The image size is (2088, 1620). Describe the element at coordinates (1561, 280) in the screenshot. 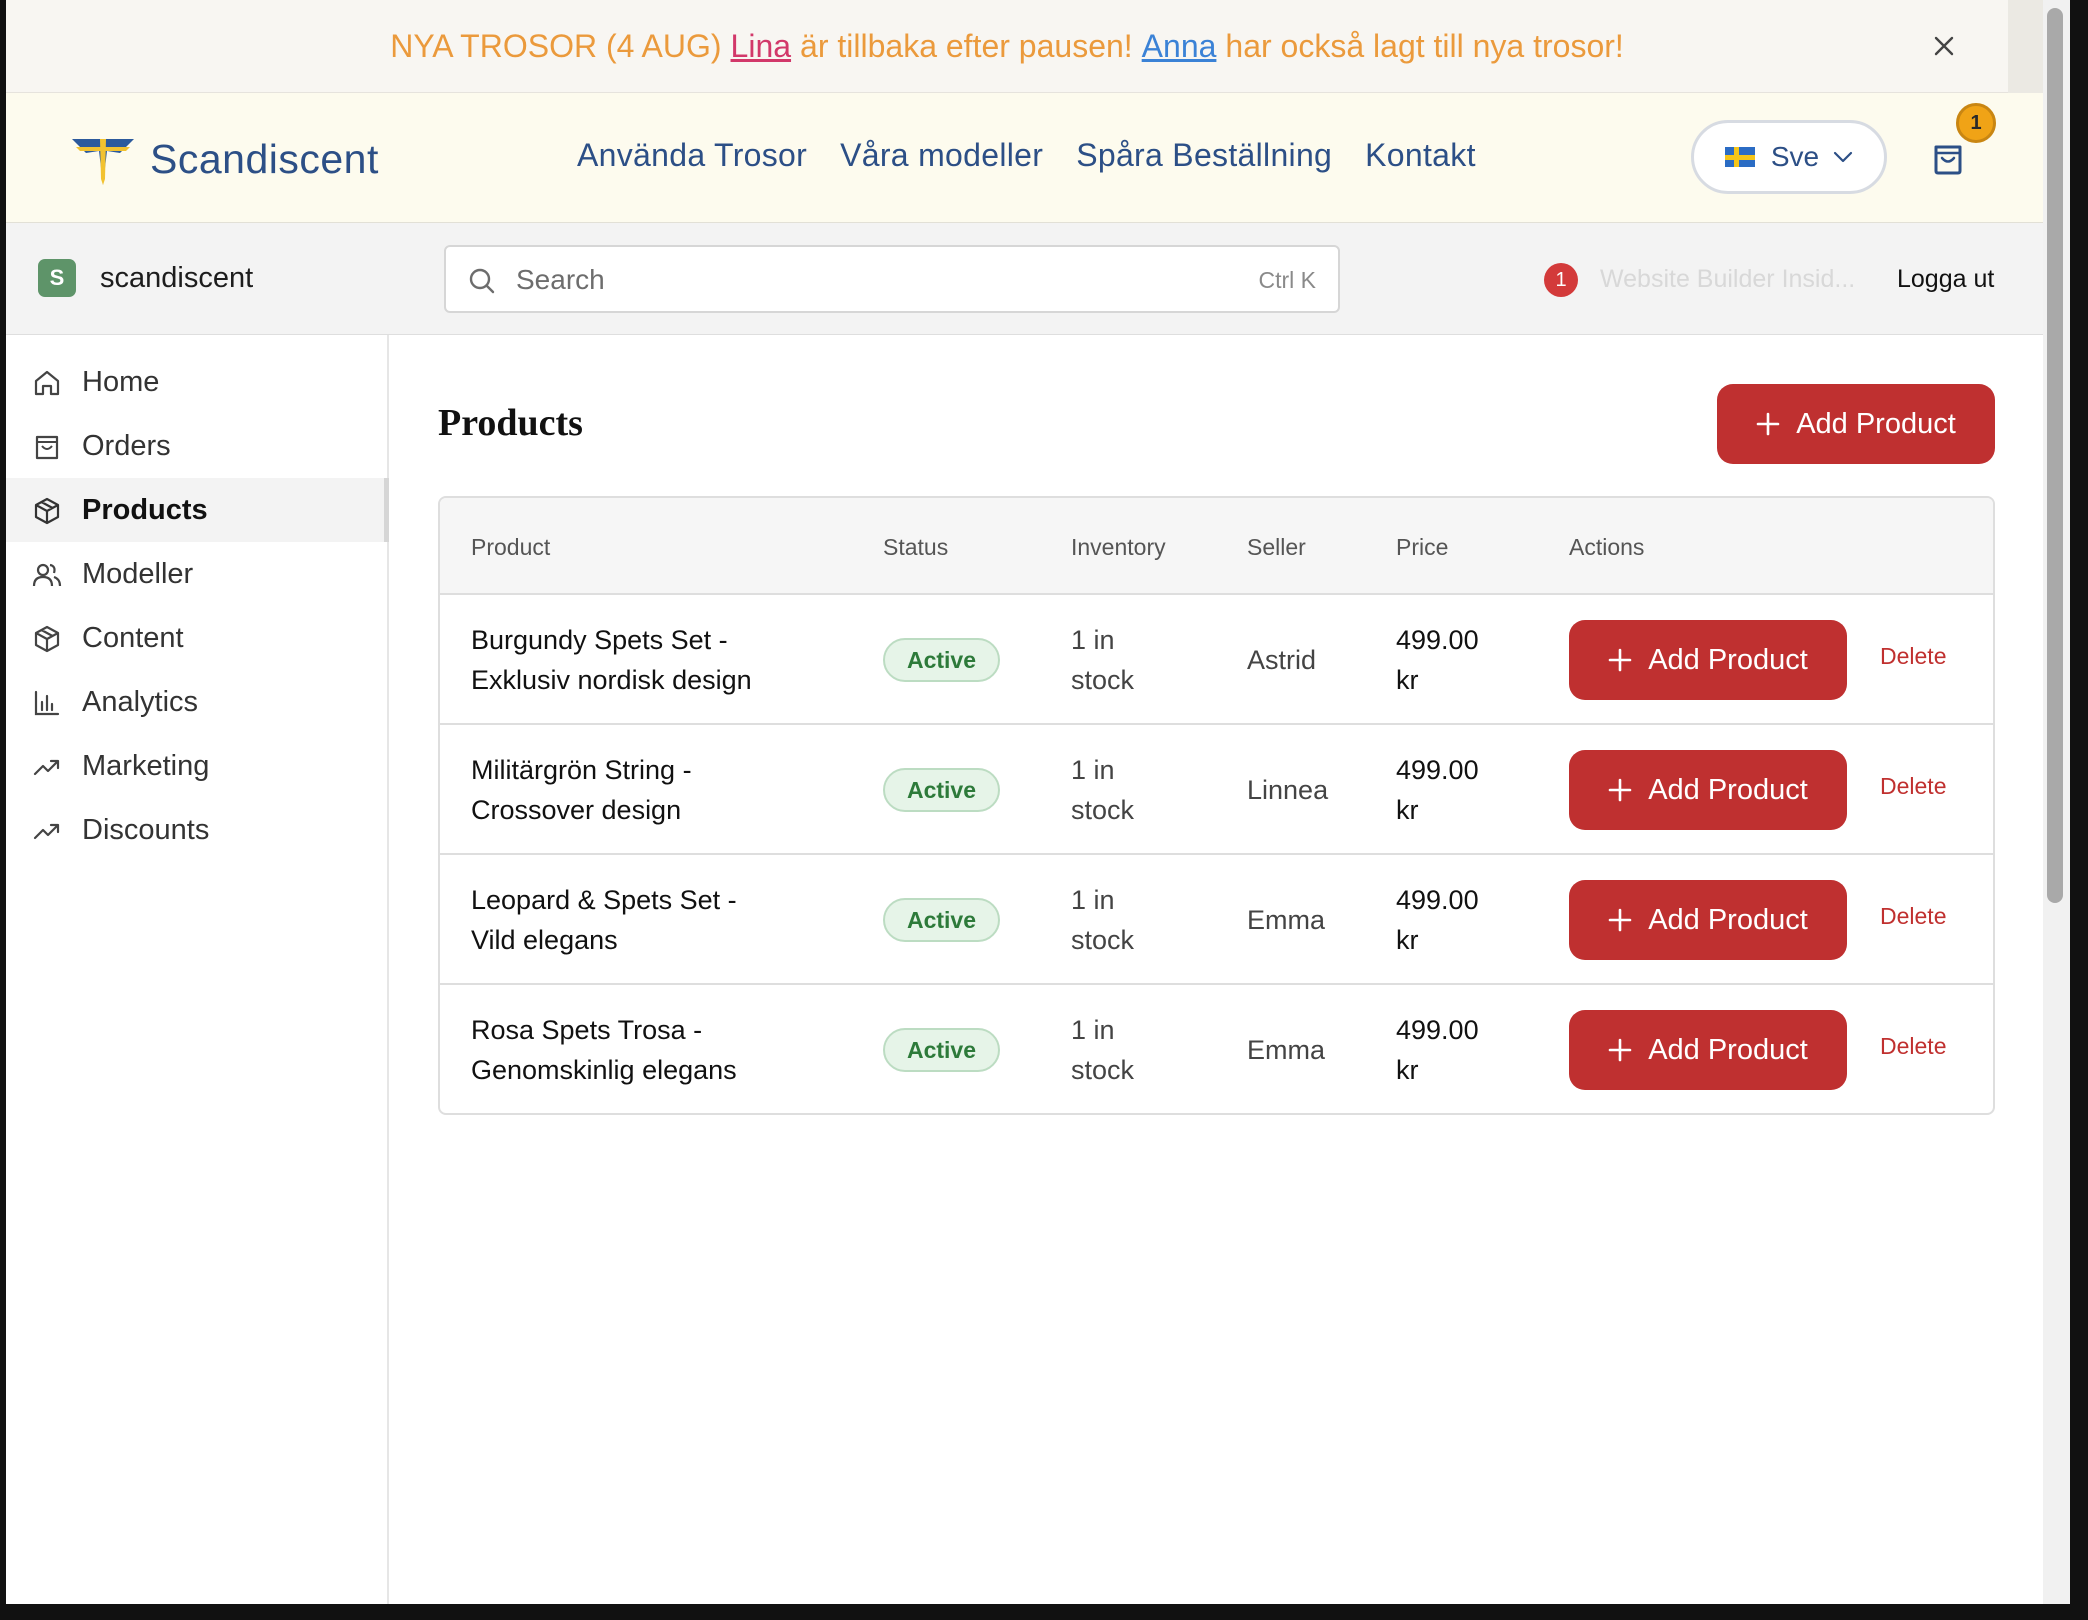

I see `notification-badge: 1` at that location.